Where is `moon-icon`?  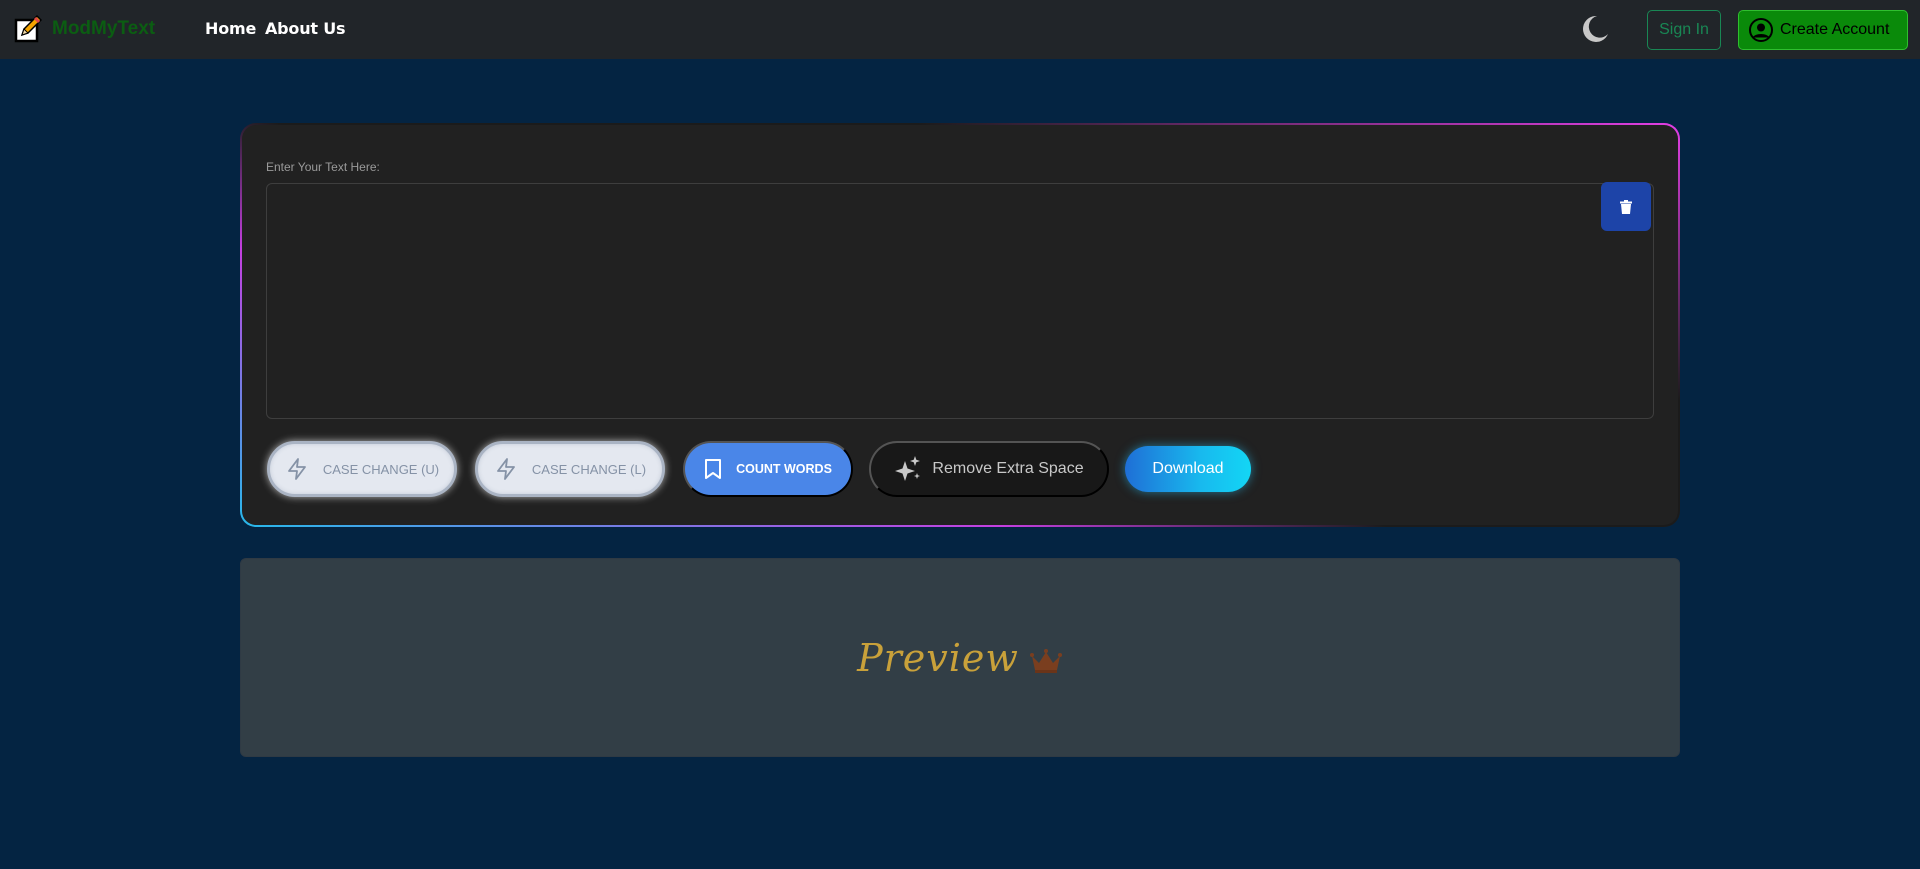
moon-icon is located at coordinates (1595, 29).